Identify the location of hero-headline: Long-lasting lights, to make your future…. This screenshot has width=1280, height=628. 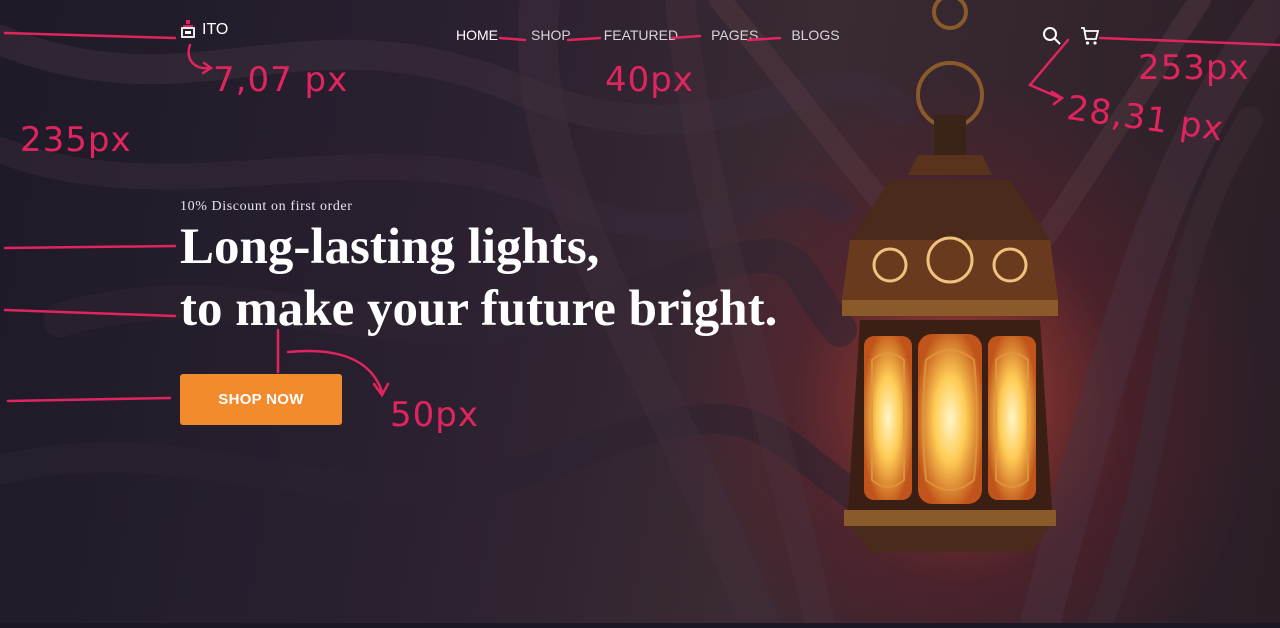
(478, 278).